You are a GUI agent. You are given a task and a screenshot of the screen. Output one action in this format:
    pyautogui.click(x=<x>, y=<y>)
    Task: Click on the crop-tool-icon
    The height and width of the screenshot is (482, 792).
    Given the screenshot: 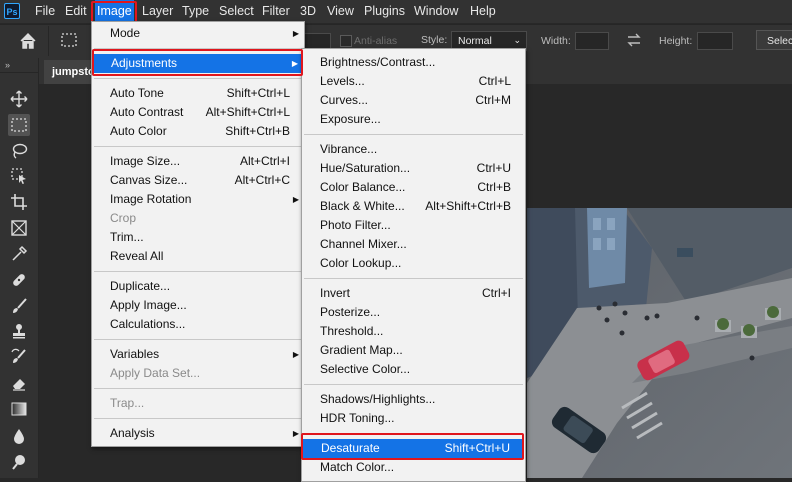 What is the action you would take?
    pyautogui.click(x=19, y=202)
    